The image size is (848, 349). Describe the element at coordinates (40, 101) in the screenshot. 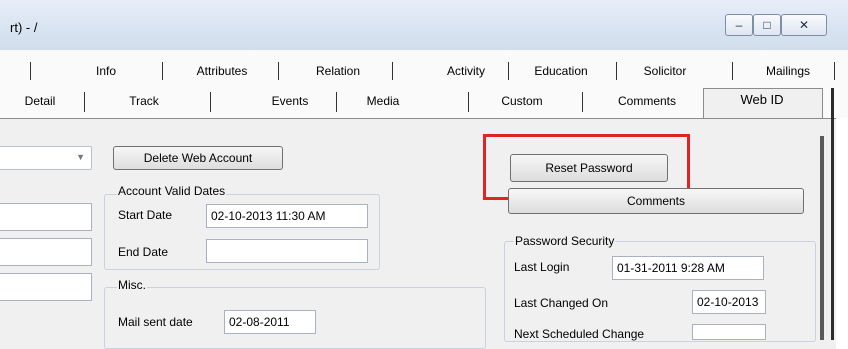

I see `tab-detail: Detail` at that location.